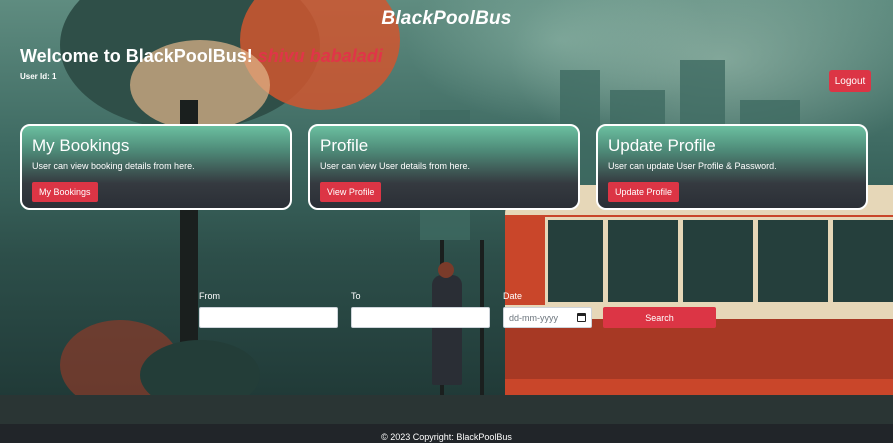  I want to click on footer: © 2023 Copyright: BlackPoolBus, so click(446, 433).